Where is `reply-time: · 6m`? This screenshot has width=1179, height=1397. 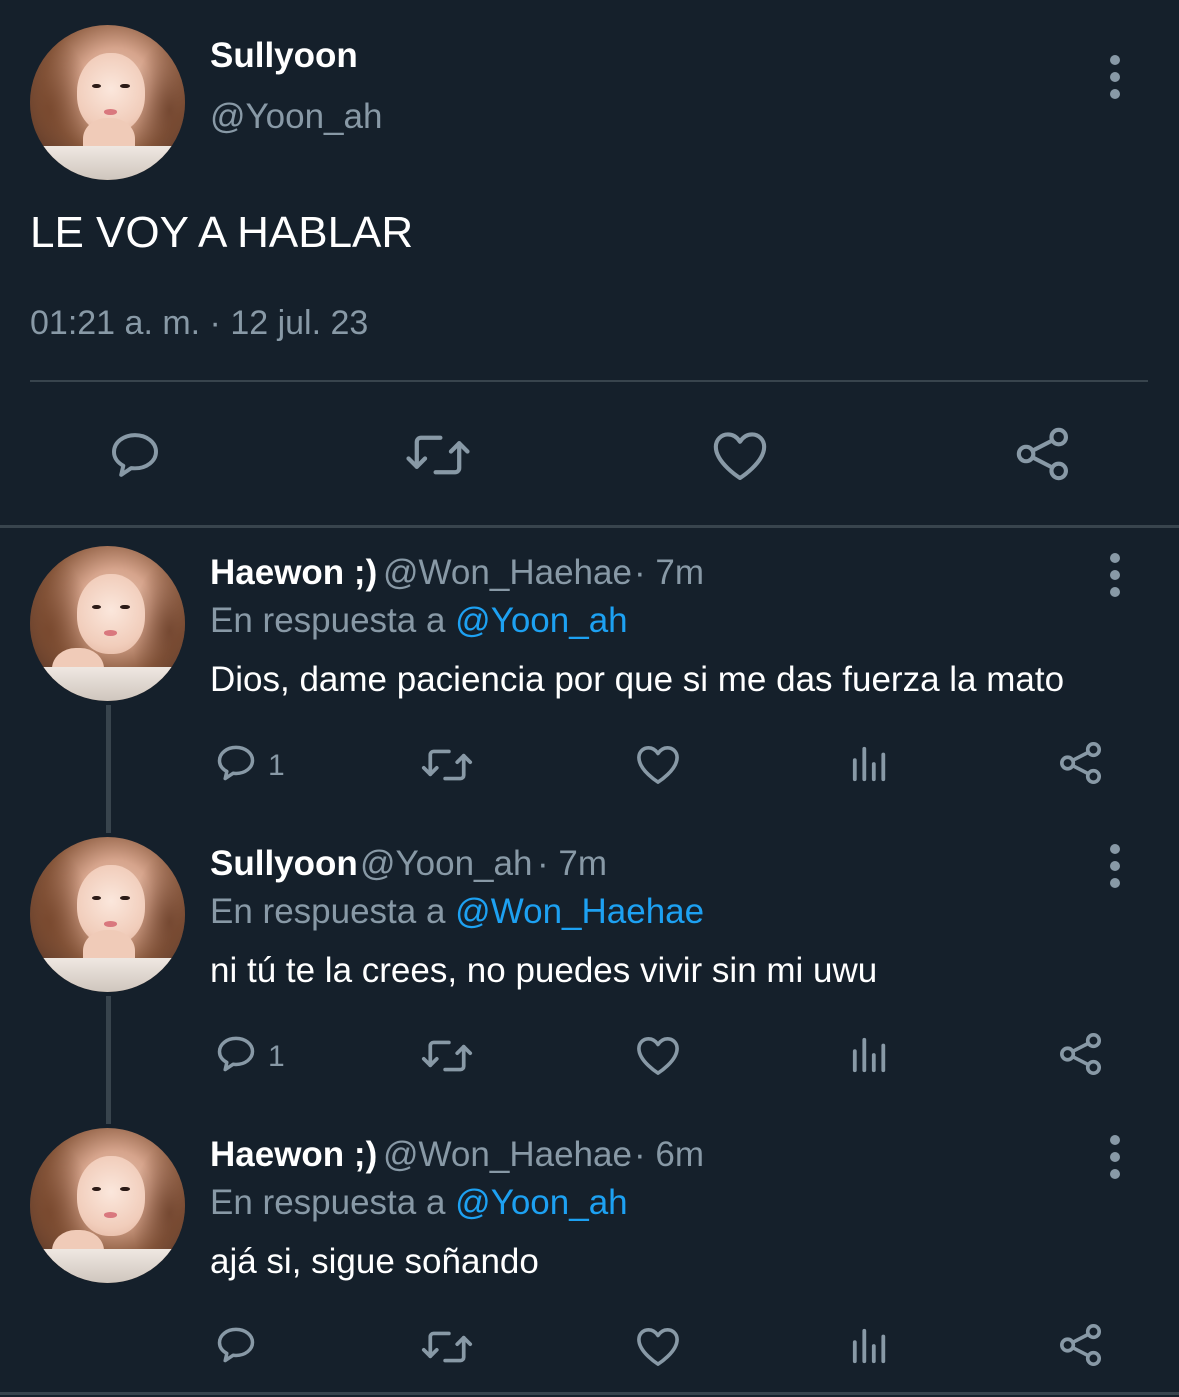
reply-time: · 6m is located at coordinates (669, 1155).